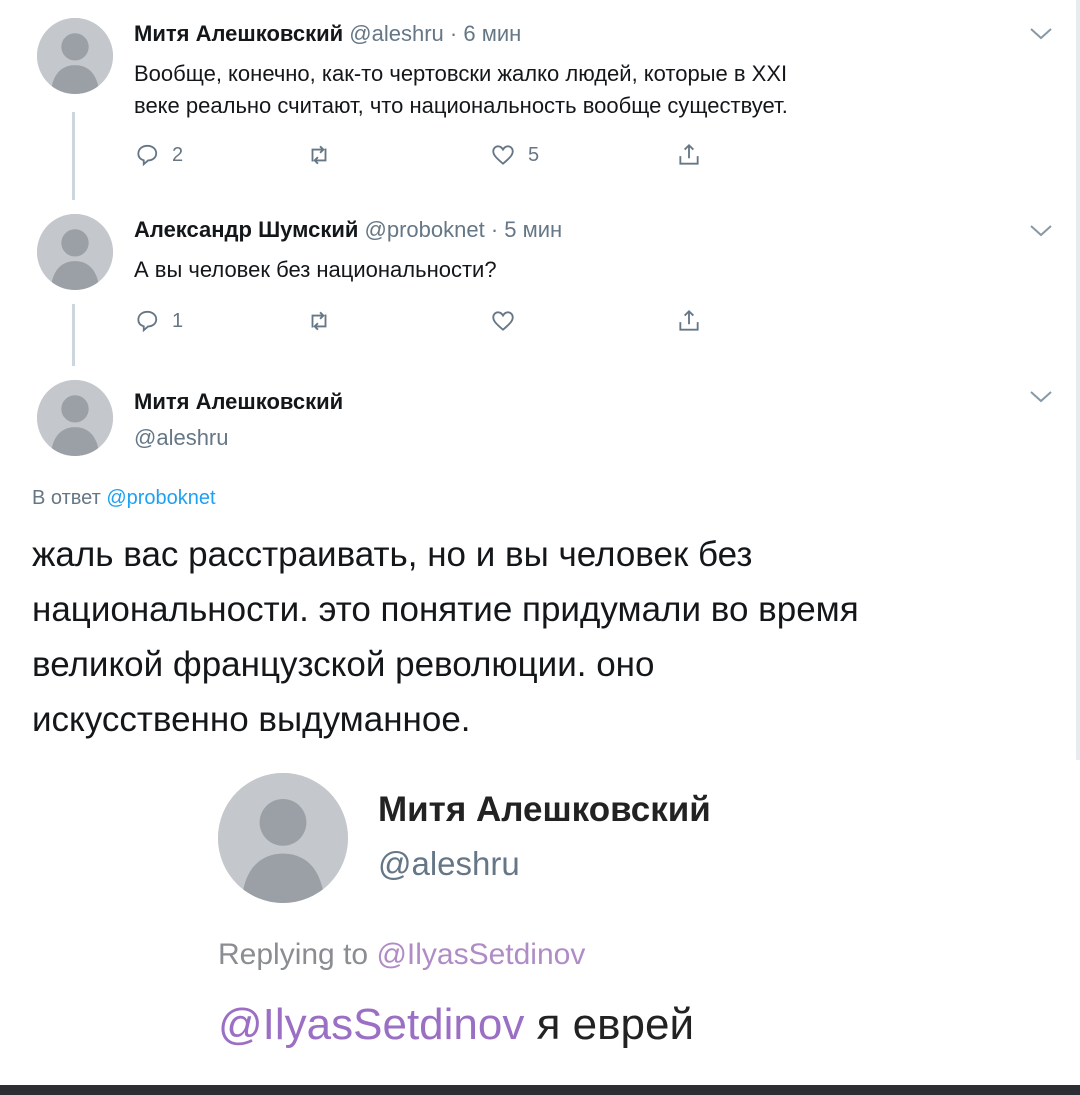 The height and width of the screenshot is (1095, 1080). I want to click on replying-mention-link: @IlyasSetdinov, so click(480, 954).